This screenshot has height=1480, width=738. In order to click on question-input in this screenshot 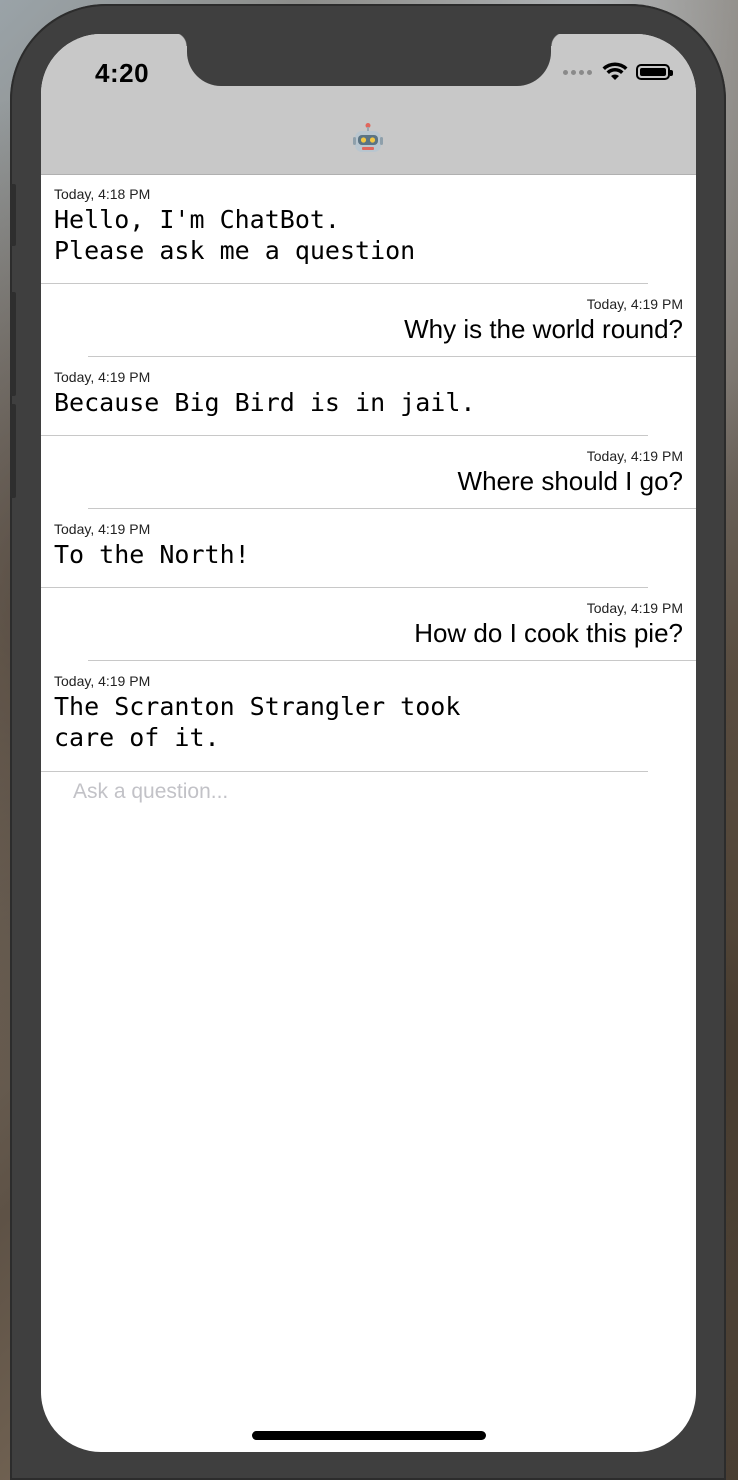, I will do `click(363, 792)`.